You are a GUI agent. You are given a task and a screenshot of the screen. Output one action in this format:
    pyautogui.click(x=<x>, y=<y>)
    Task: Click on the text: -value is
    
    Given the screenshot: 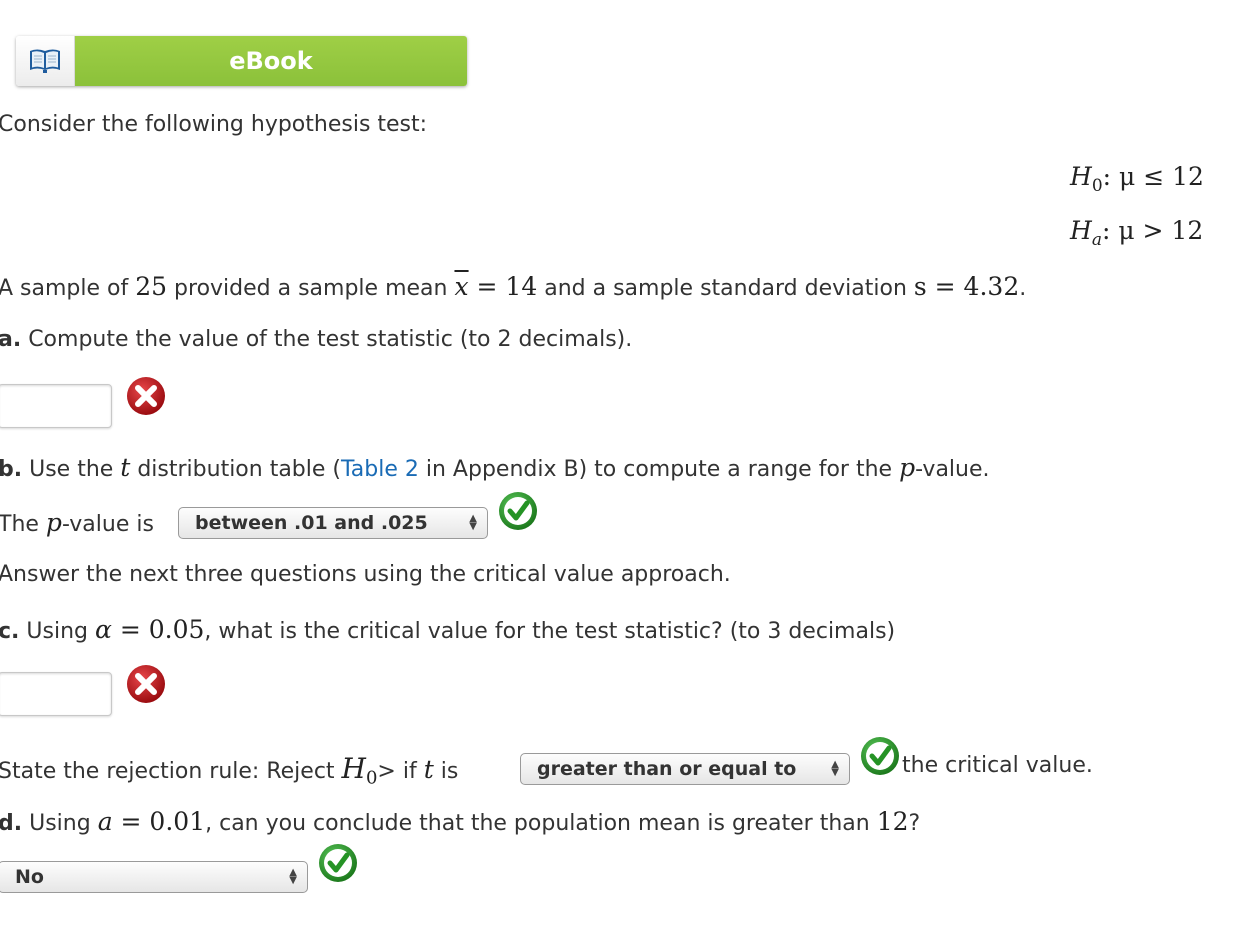 What is the action you would take?
    pyautogui.click(x=107, y=524)
    